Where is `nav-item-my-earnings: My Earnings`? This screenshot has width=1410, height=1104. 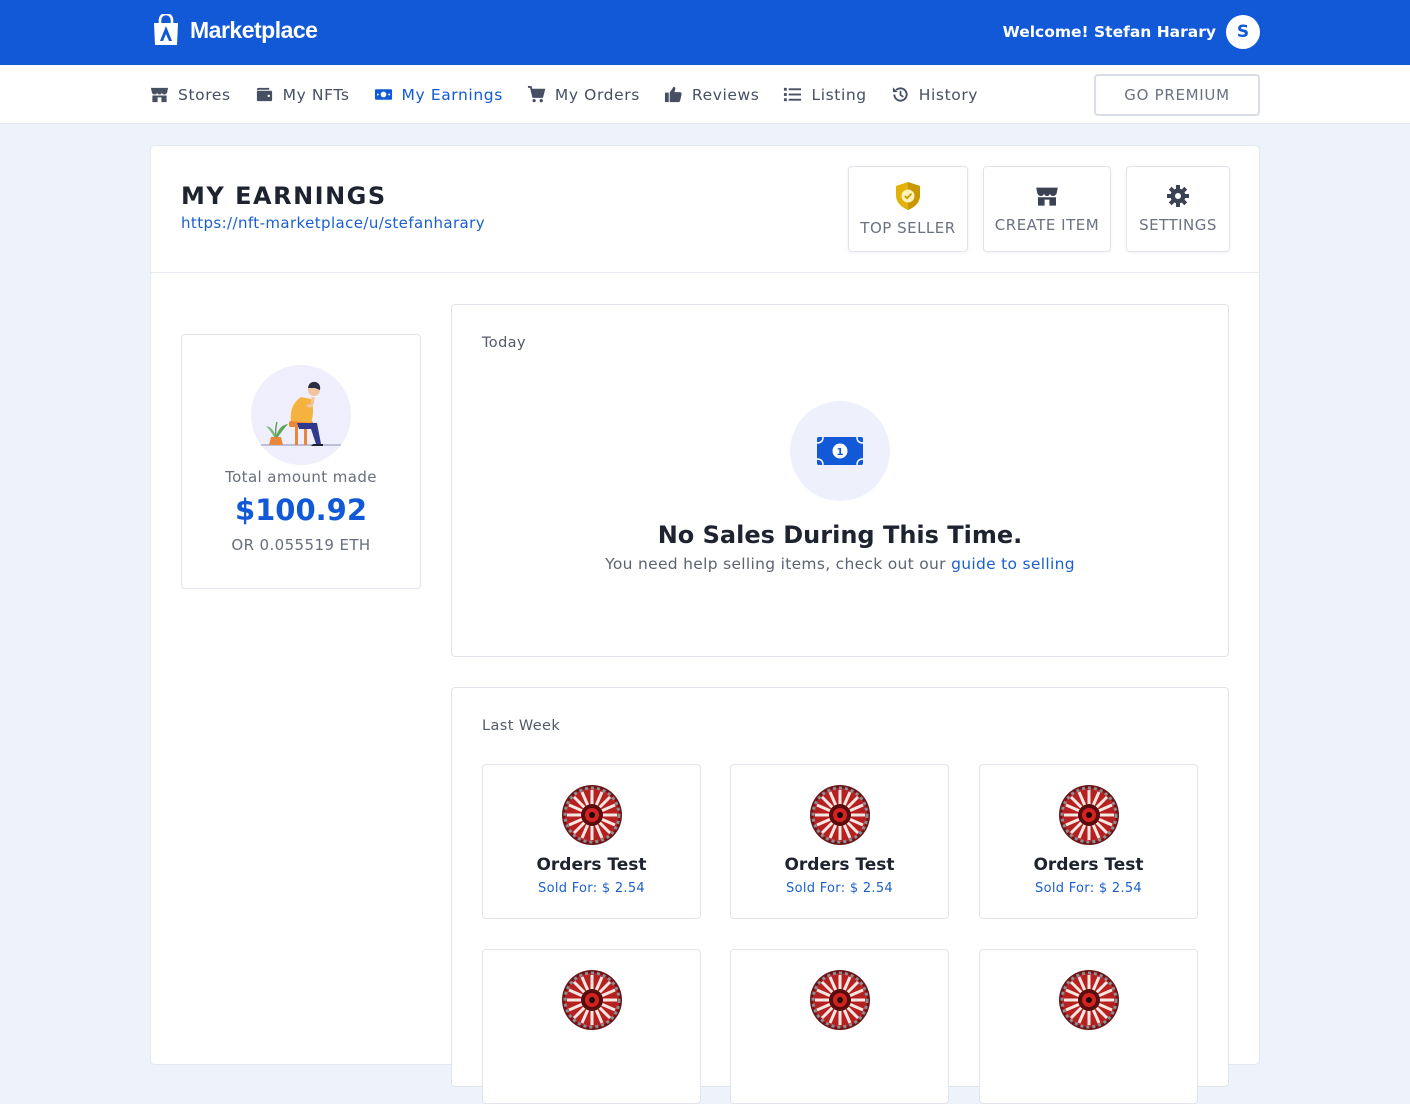 nav-item-my-earnings: My Earnings is located at coordinates (438, 94).